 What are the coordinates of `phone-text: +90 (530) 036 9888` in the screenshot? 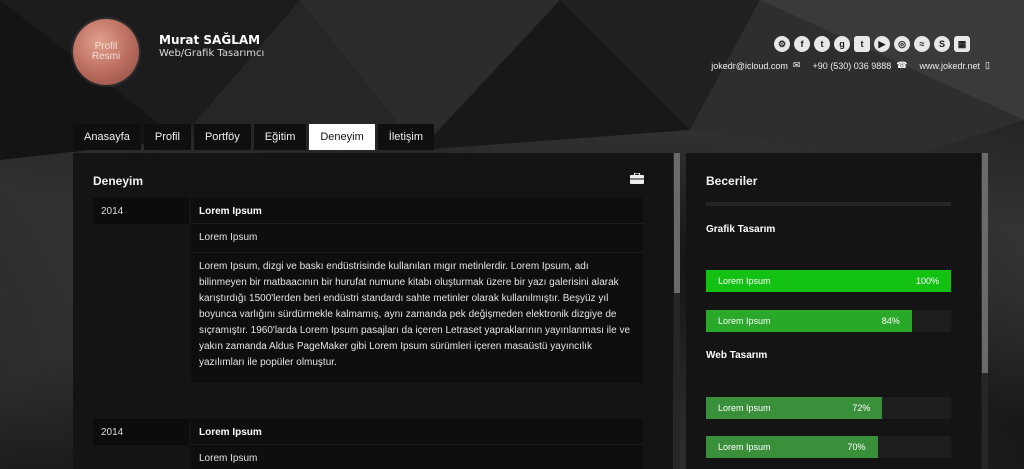 It's located at (852, 65).